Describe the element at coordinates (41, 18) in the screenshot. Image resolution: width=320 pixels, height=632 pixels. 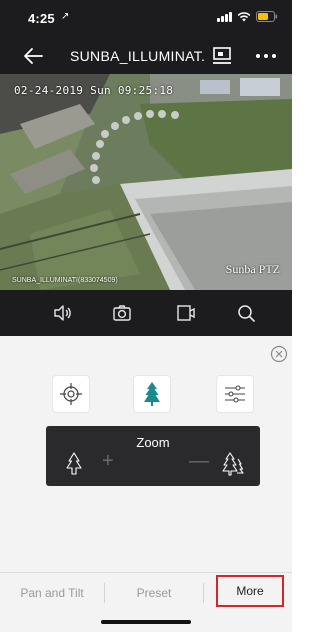
I see `status-time: 4:25` at that location.